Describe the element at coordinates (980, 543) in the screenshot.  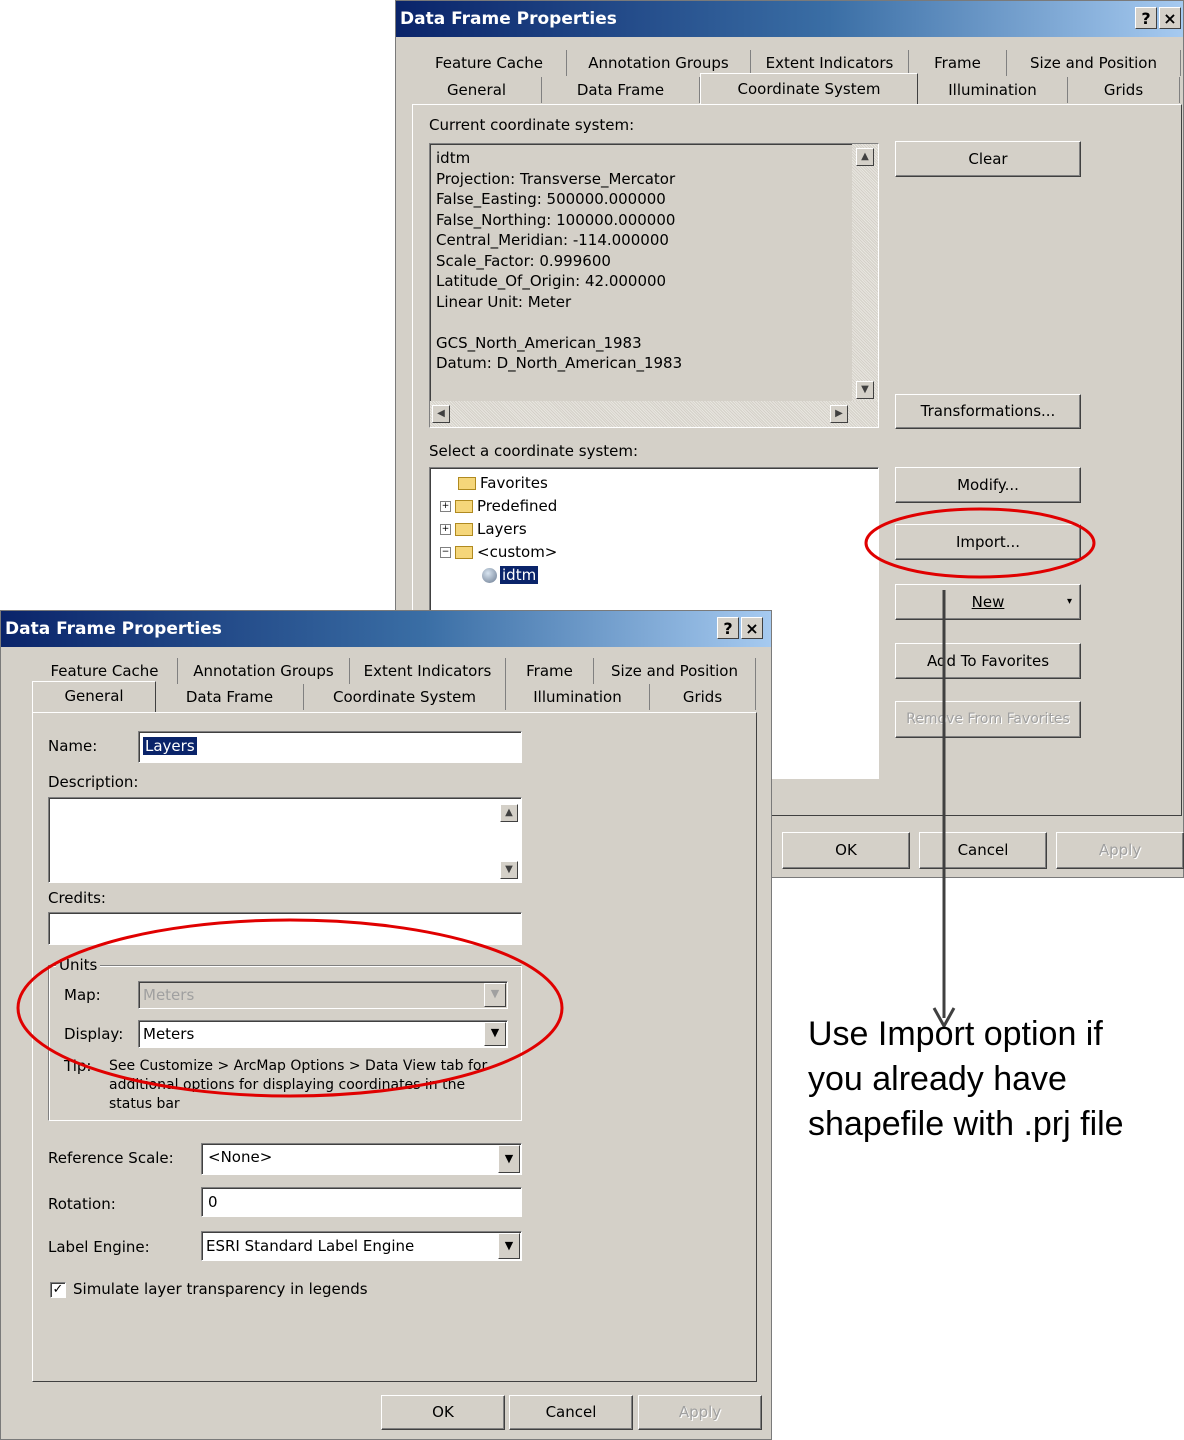
I see `import-highlight-ellipse` at that location.